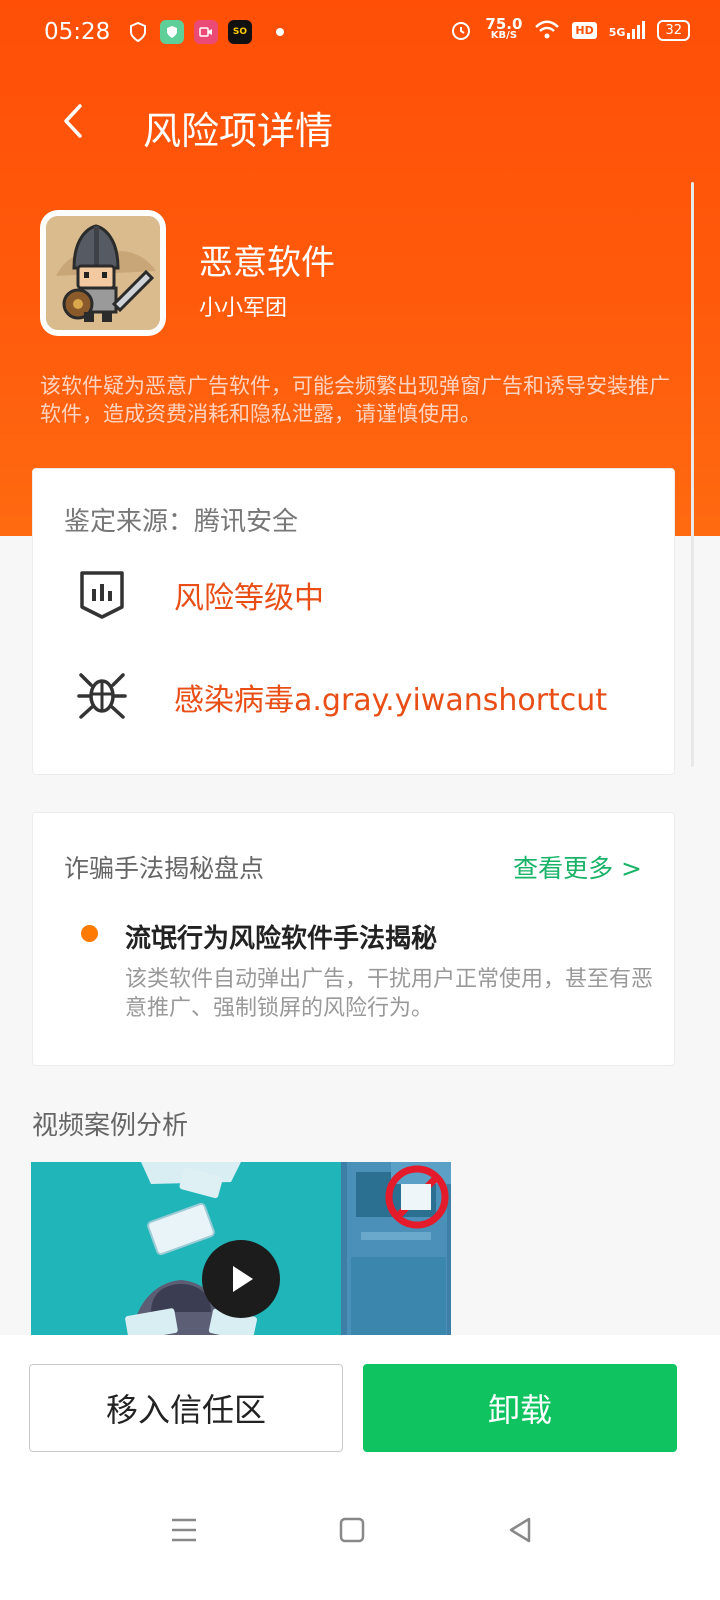  I want to click on risk-level-icon, so click(102, 595).